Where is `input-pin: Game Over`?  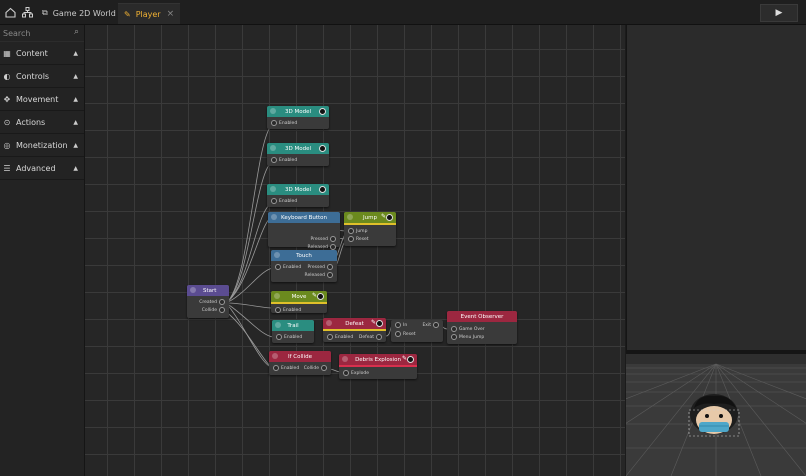 input-pin: Game Over is located at coordinates (467, 329).